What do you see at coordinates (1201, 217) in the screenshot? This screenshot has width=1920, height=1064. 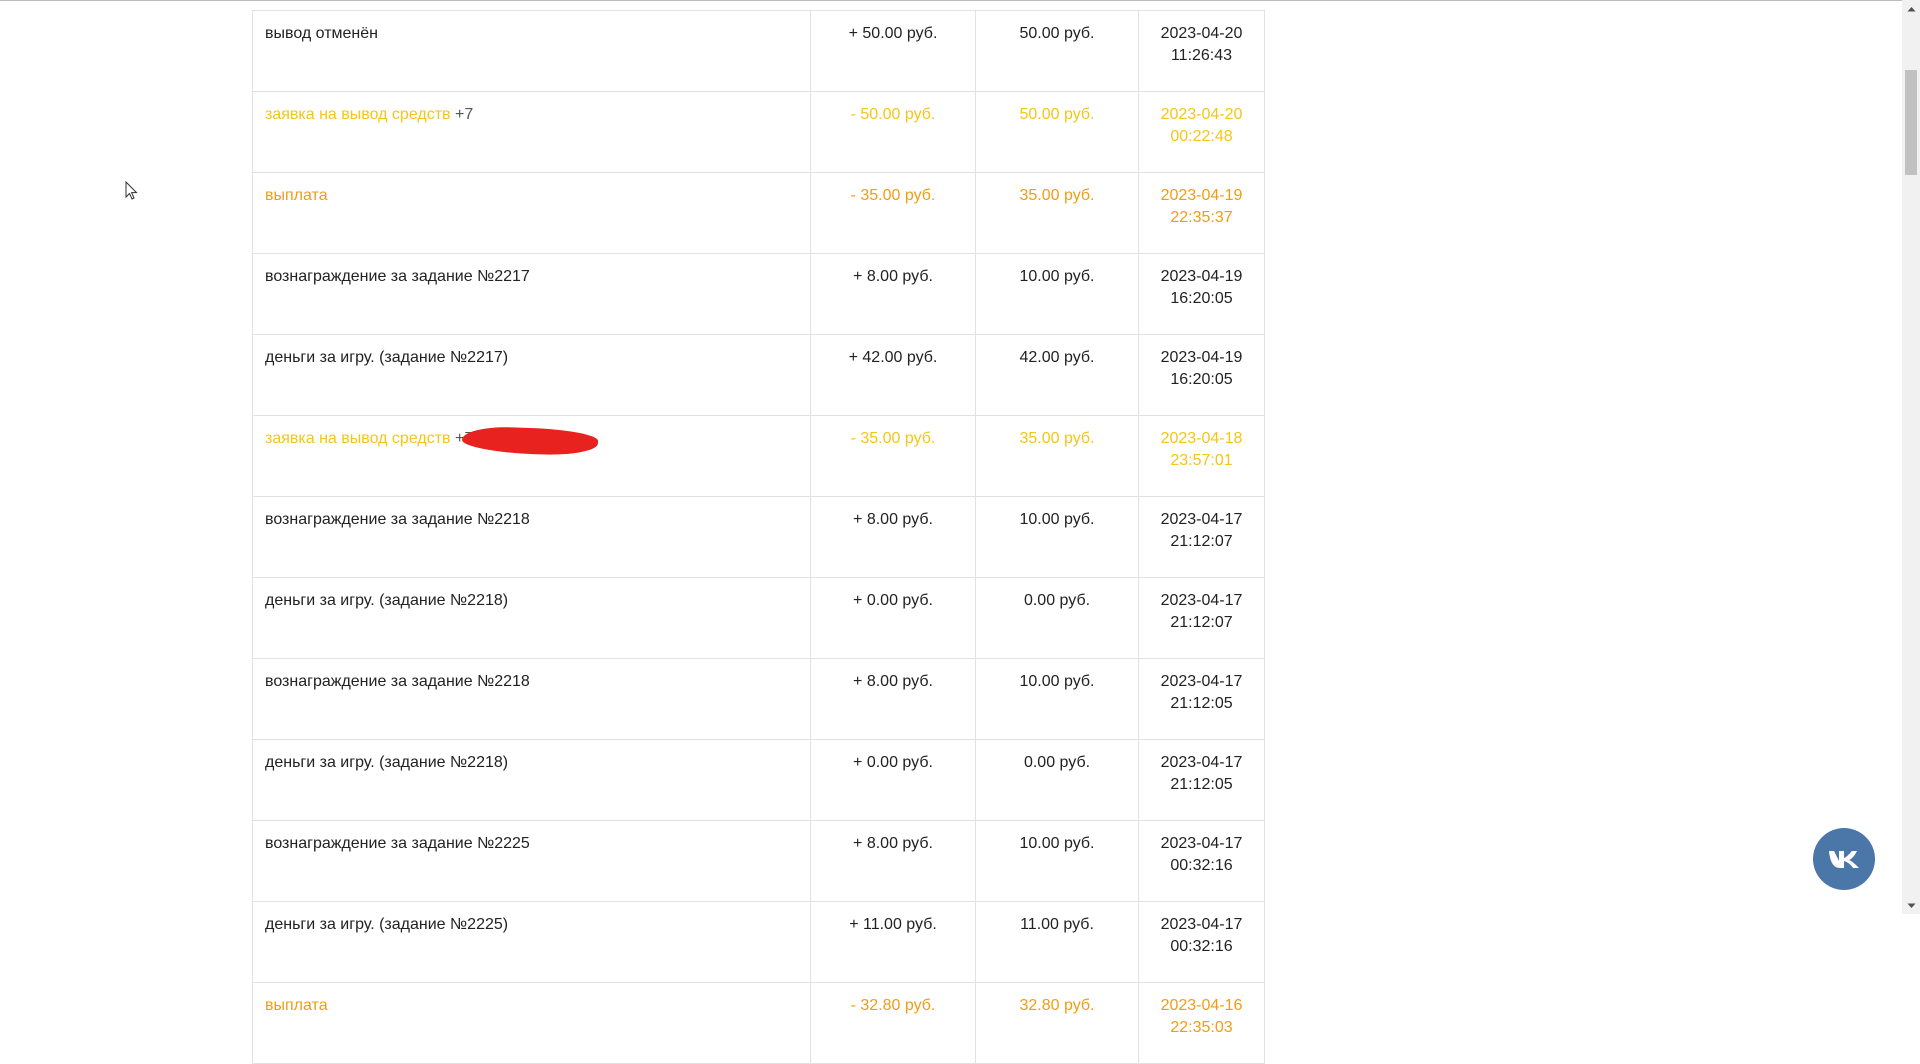 I see `transaction-time: 22:35:37` at bounding box center [1201, 217].